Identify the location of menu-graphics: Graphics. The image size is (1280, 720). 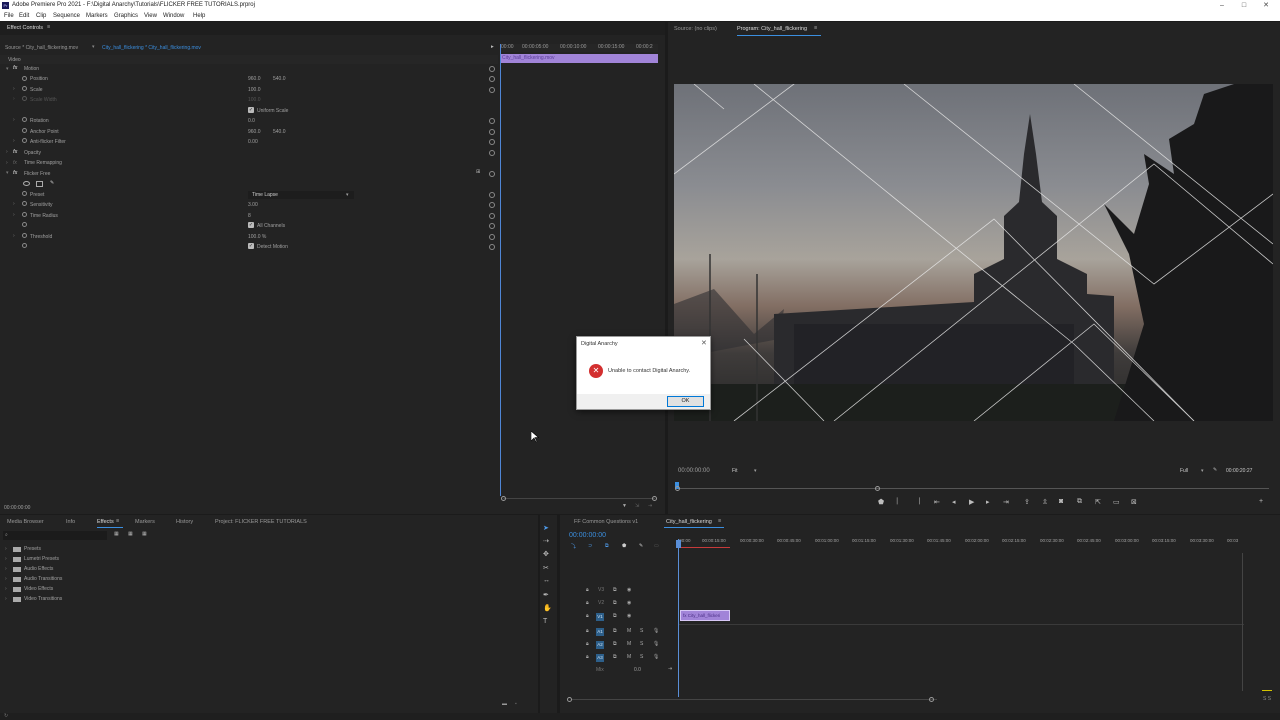
(126, 16).